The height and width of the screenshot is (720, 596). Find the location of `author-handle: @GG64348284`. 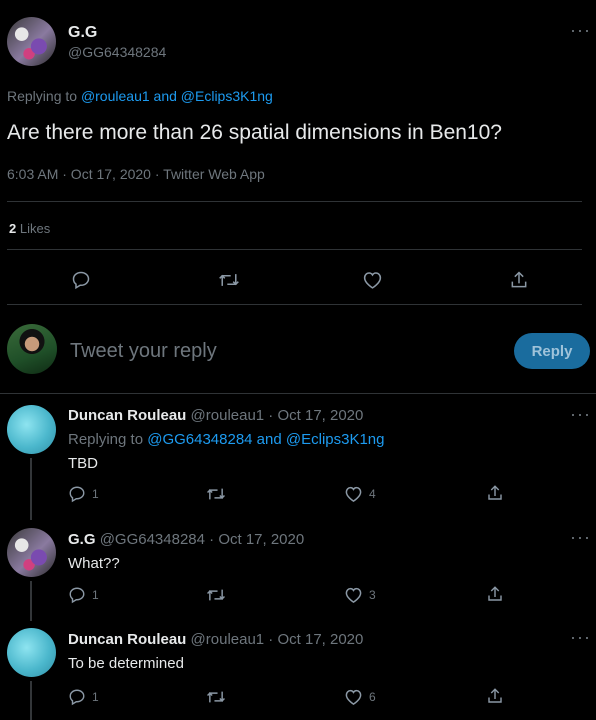

author-handle: @GG64348284 is located at coordinates (117, 52).